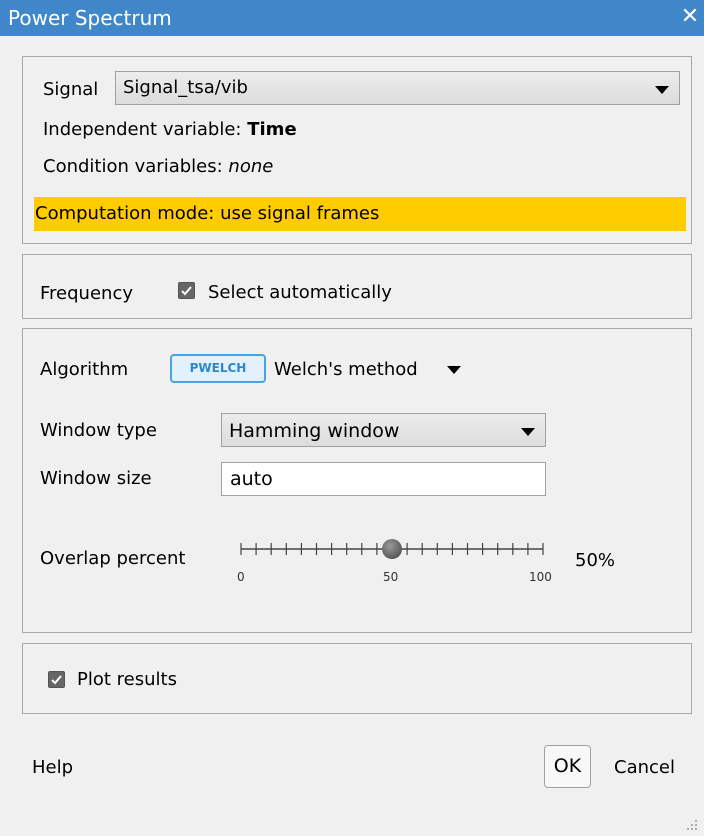 This screenshot has width=704, height=836. I want to click on overlap-label: Overlap percent, so click(113, 558).